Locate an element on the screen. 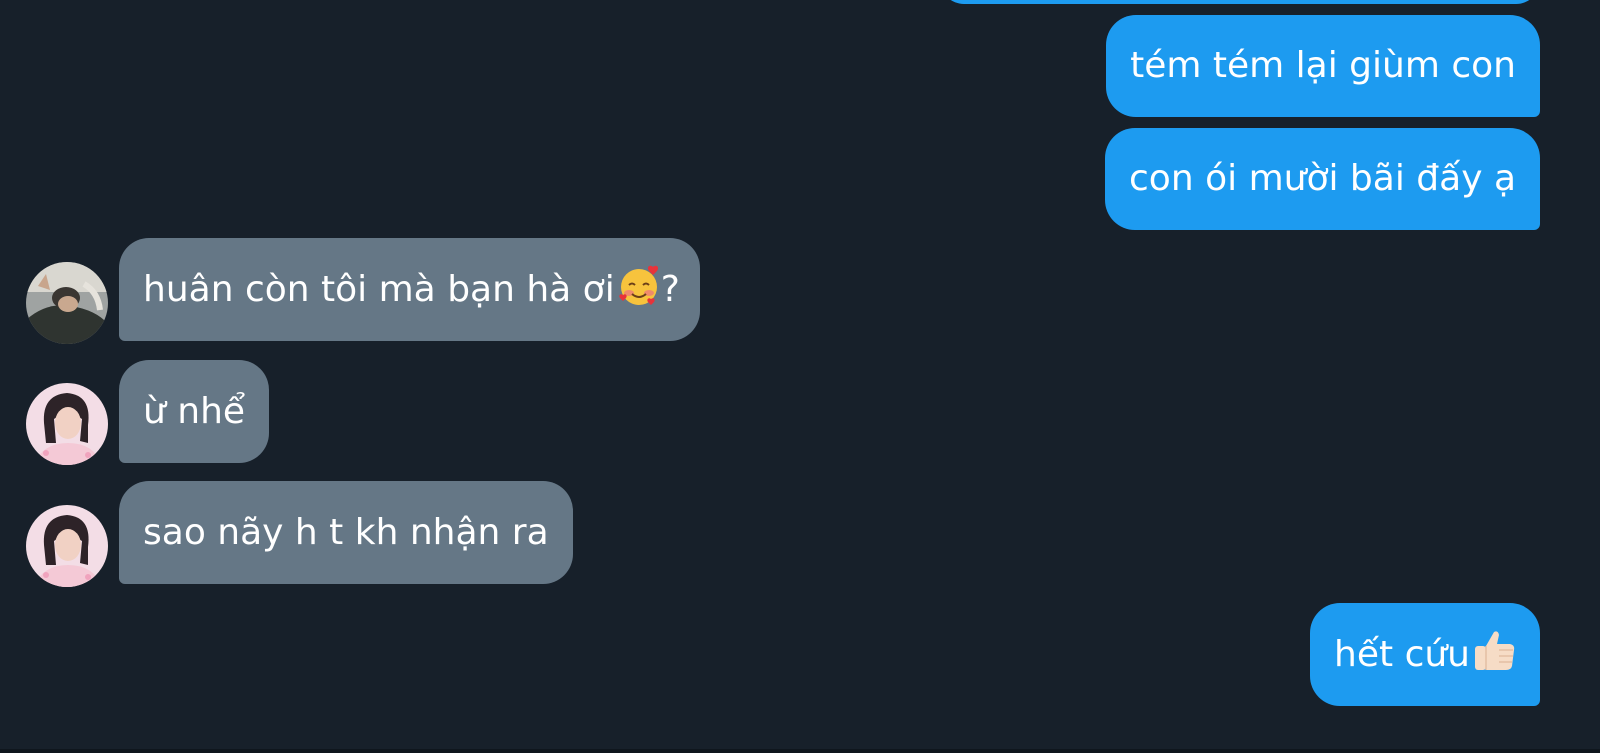 The width and height of the screenshot is (1600, 753). message-text: con ói mười bãi đấy ạ is located at coordinates (1322, 178).